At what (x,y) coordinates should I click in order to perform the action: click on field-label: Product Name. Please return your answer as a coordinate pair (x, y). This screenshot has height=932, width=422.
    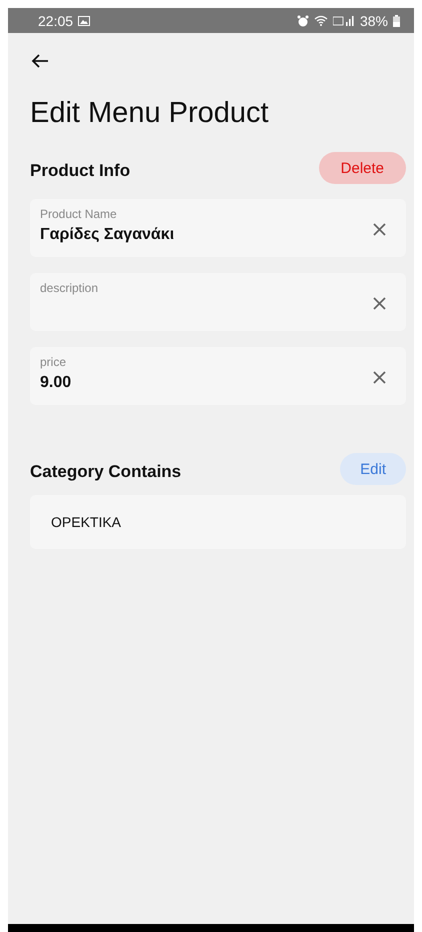
    Looking at the image, I should click on (79, 214).